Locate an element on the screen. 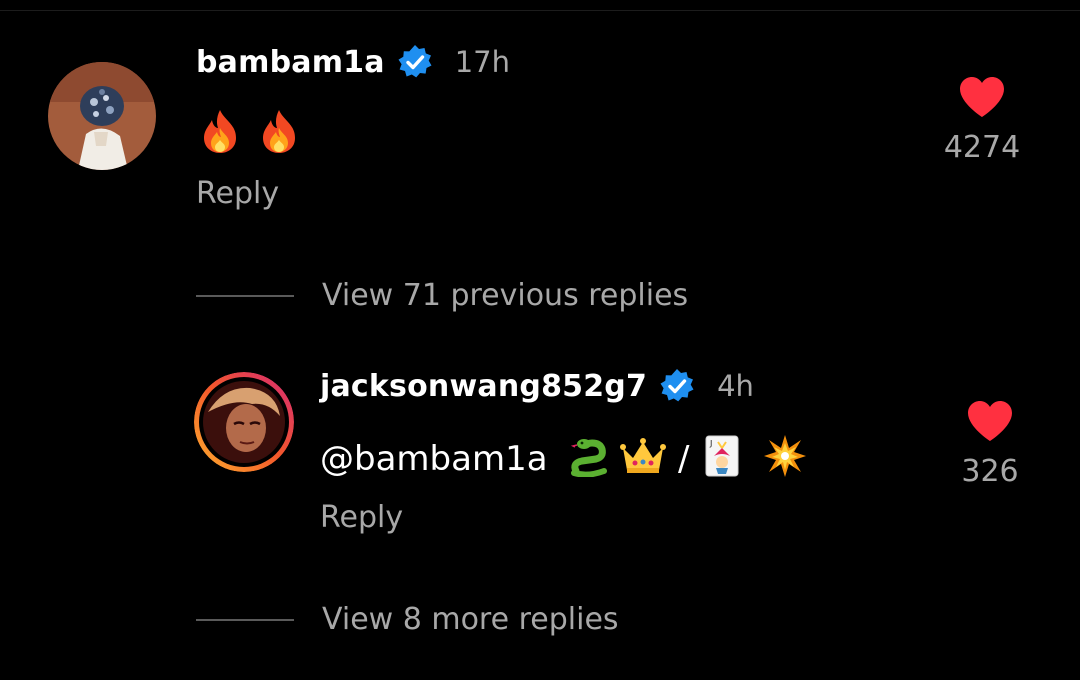 The height and width of the screenshot is (680, 1080). like-group: 326 is located at coordinates (990, 444).